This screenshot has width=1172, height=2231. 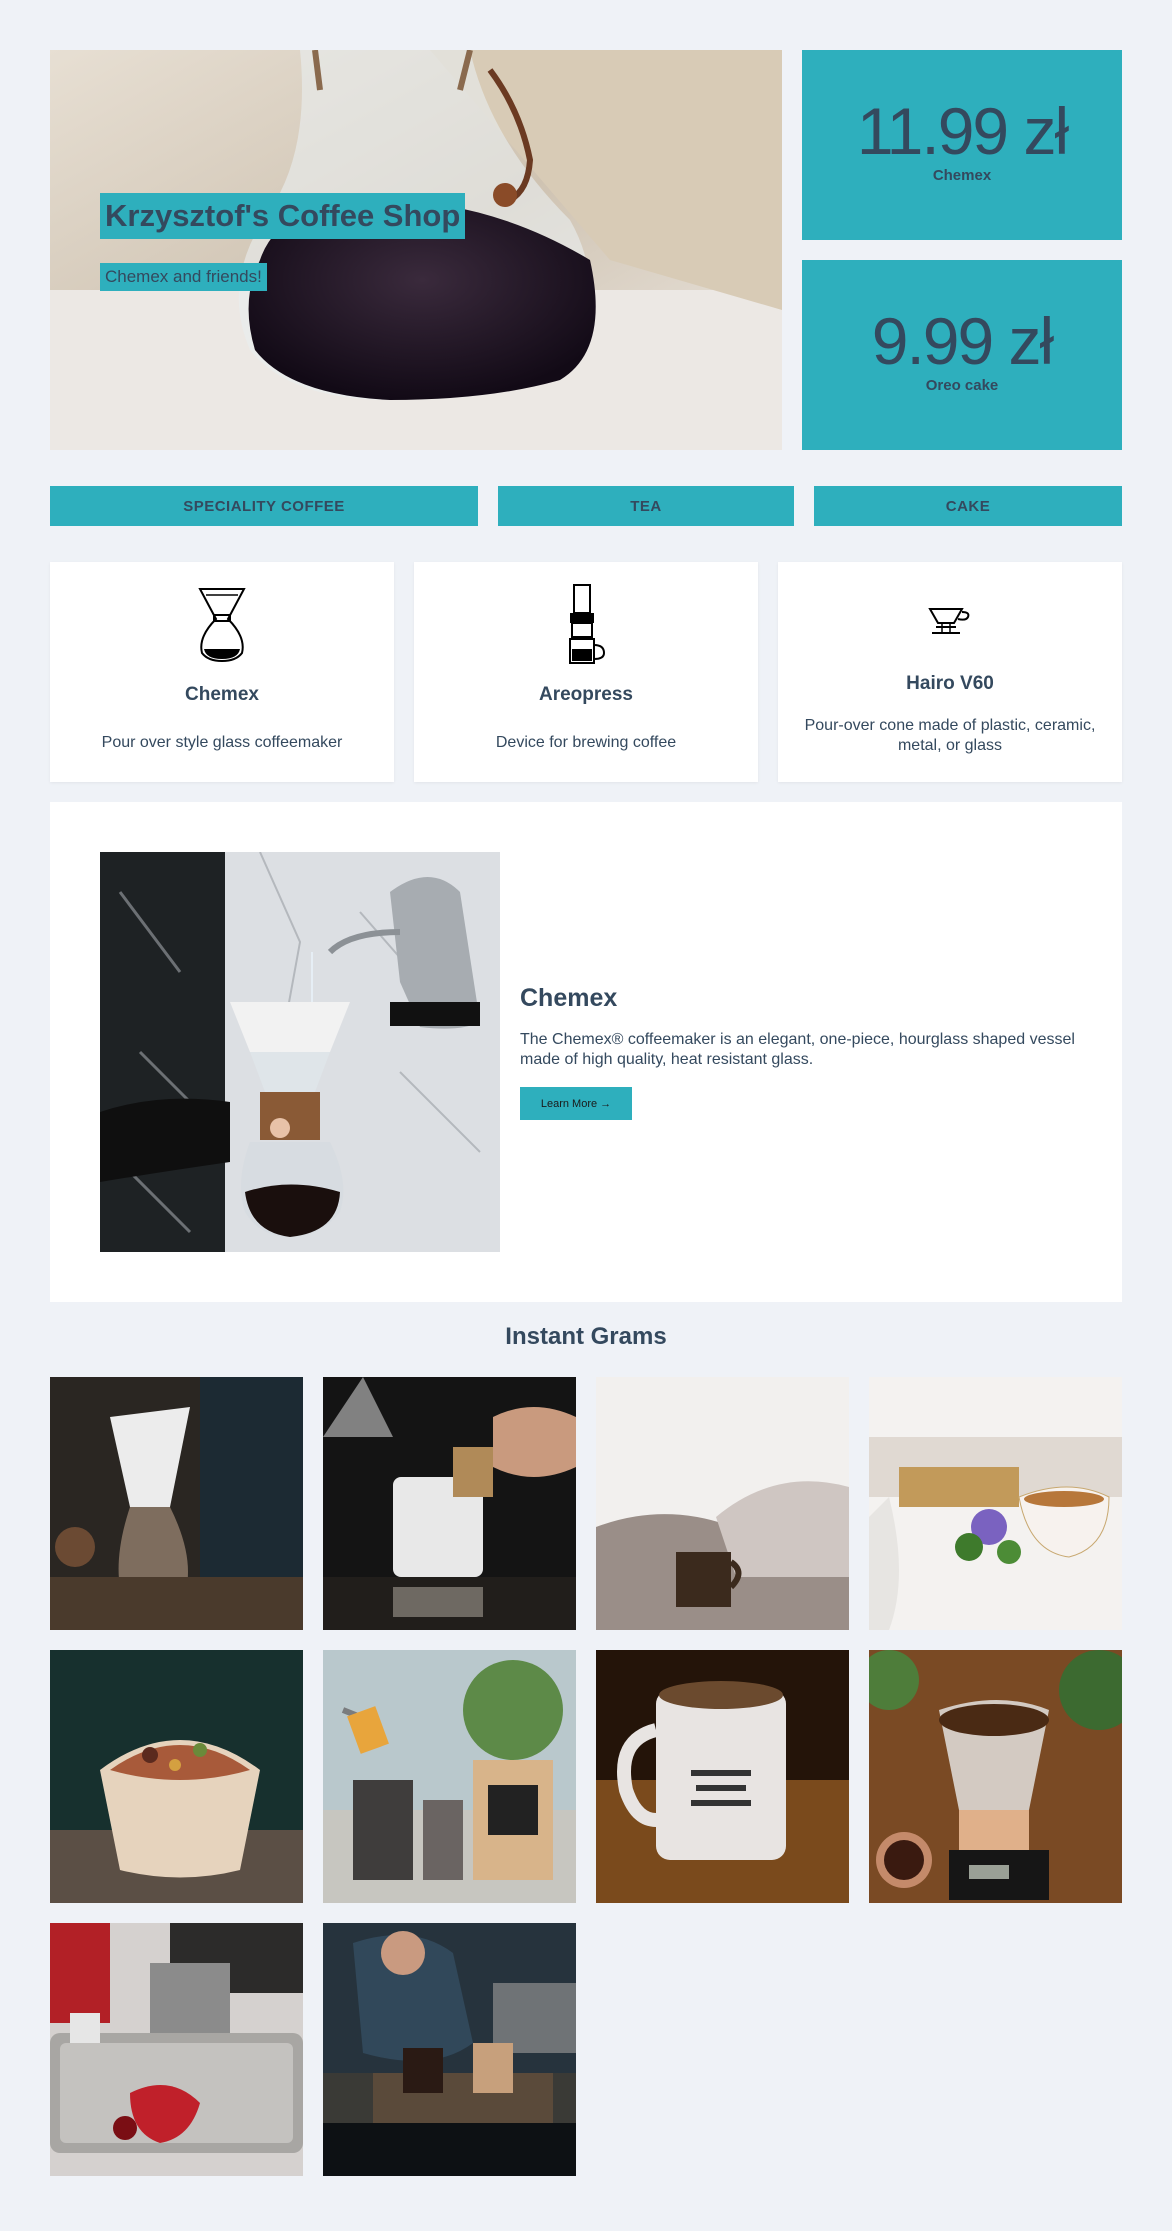 I want to click on gram-photo-tea-cup, so click(x=995, y=1503).